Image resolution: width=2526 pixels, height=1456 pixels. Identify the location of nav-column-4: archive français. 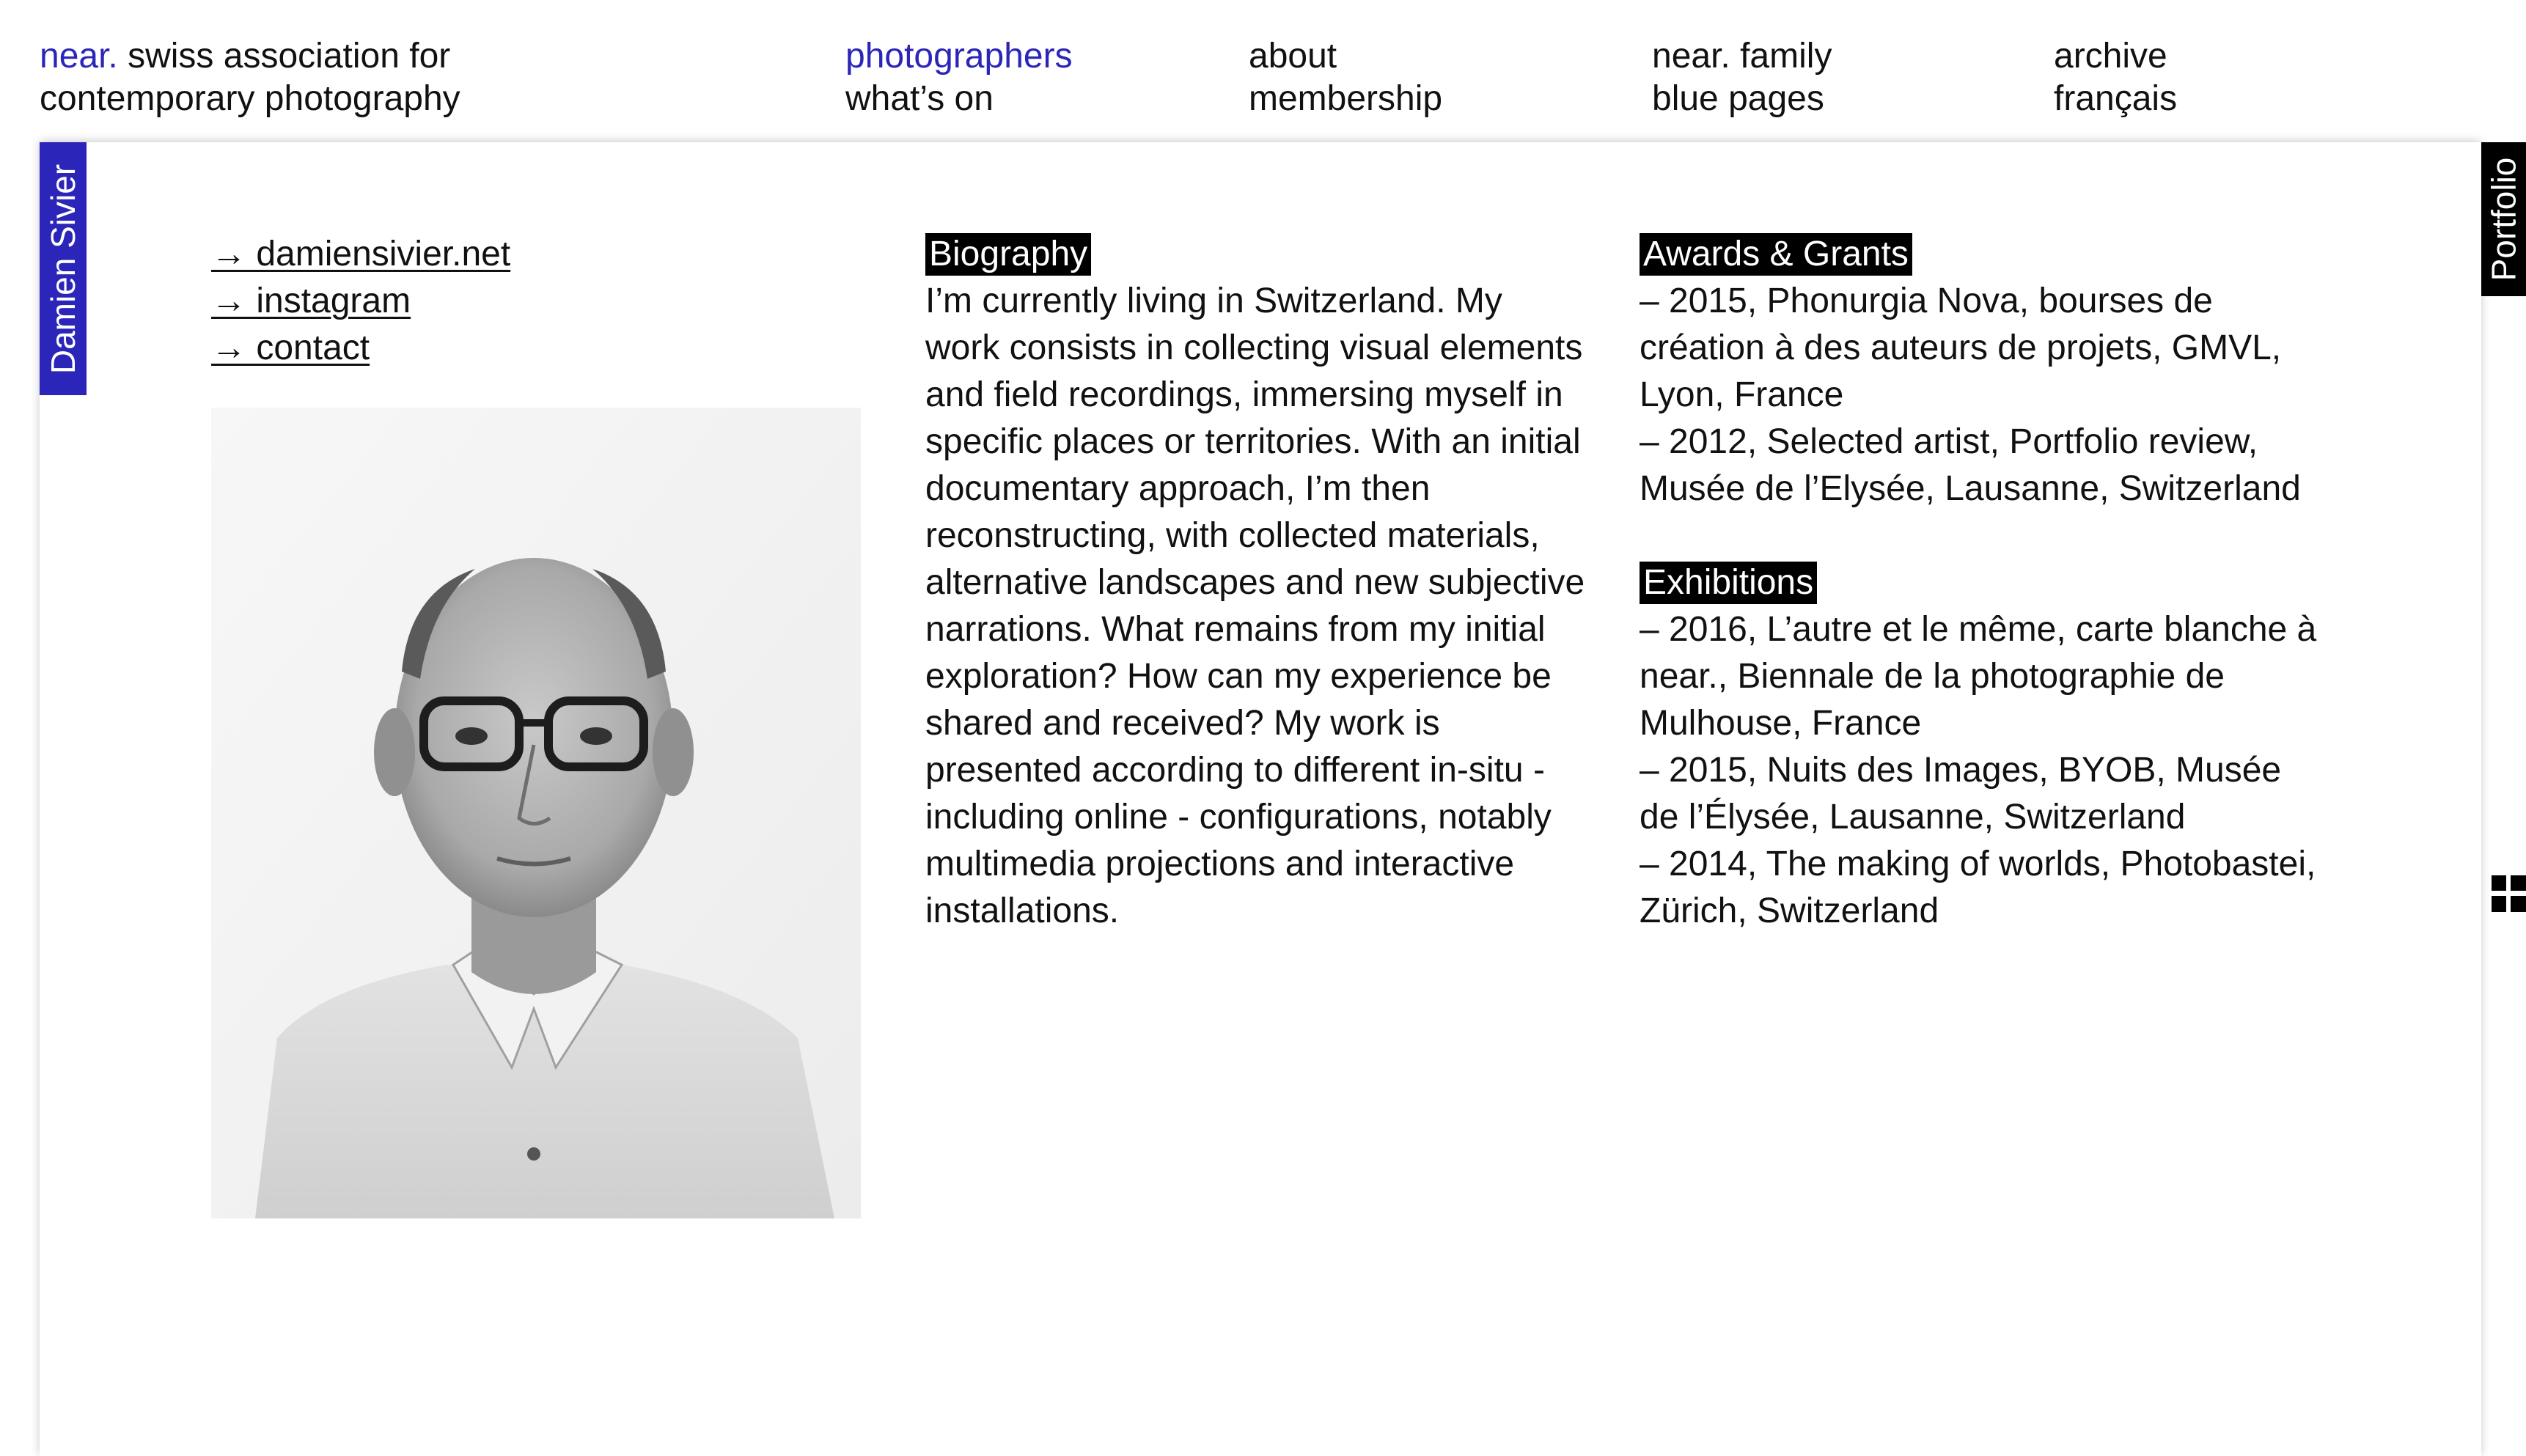
(2115, 77).